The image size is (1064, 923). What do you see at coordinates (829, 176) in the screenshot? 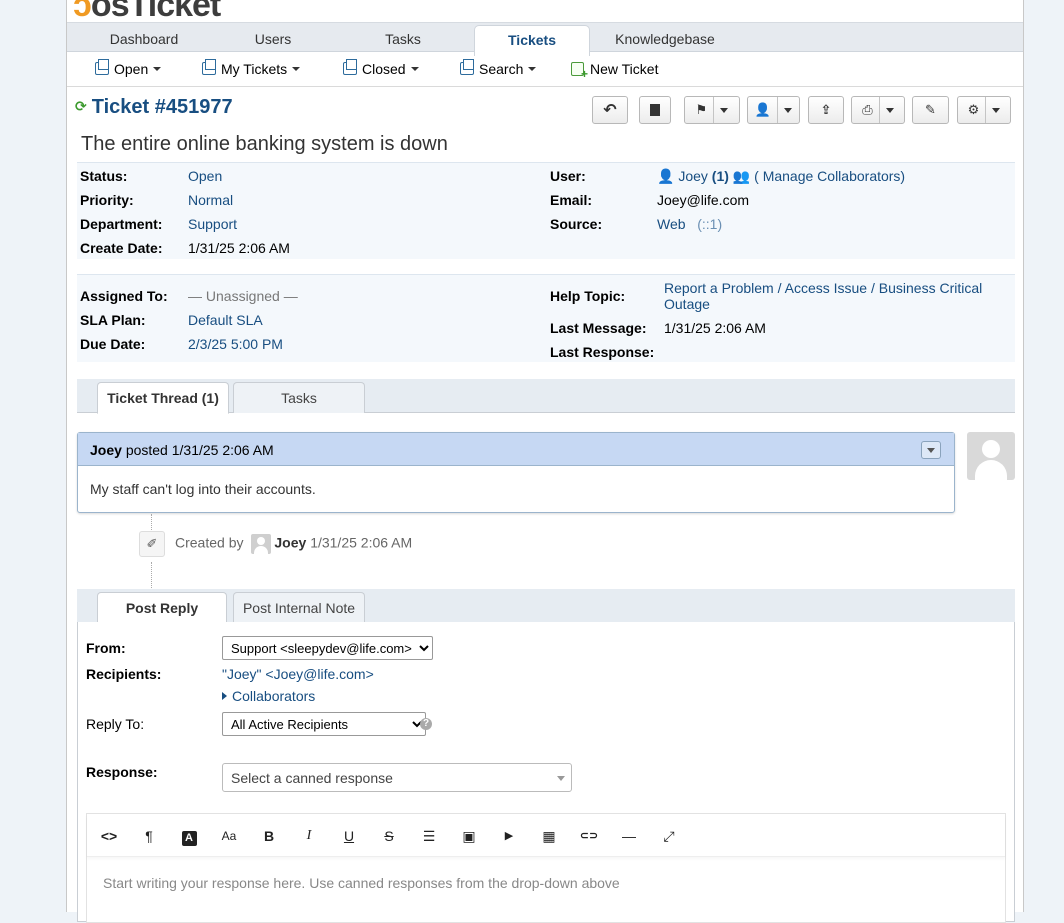
I see `manage-collaborators-link: ( Manage Collaborators)` at bounding box center [829, 176].